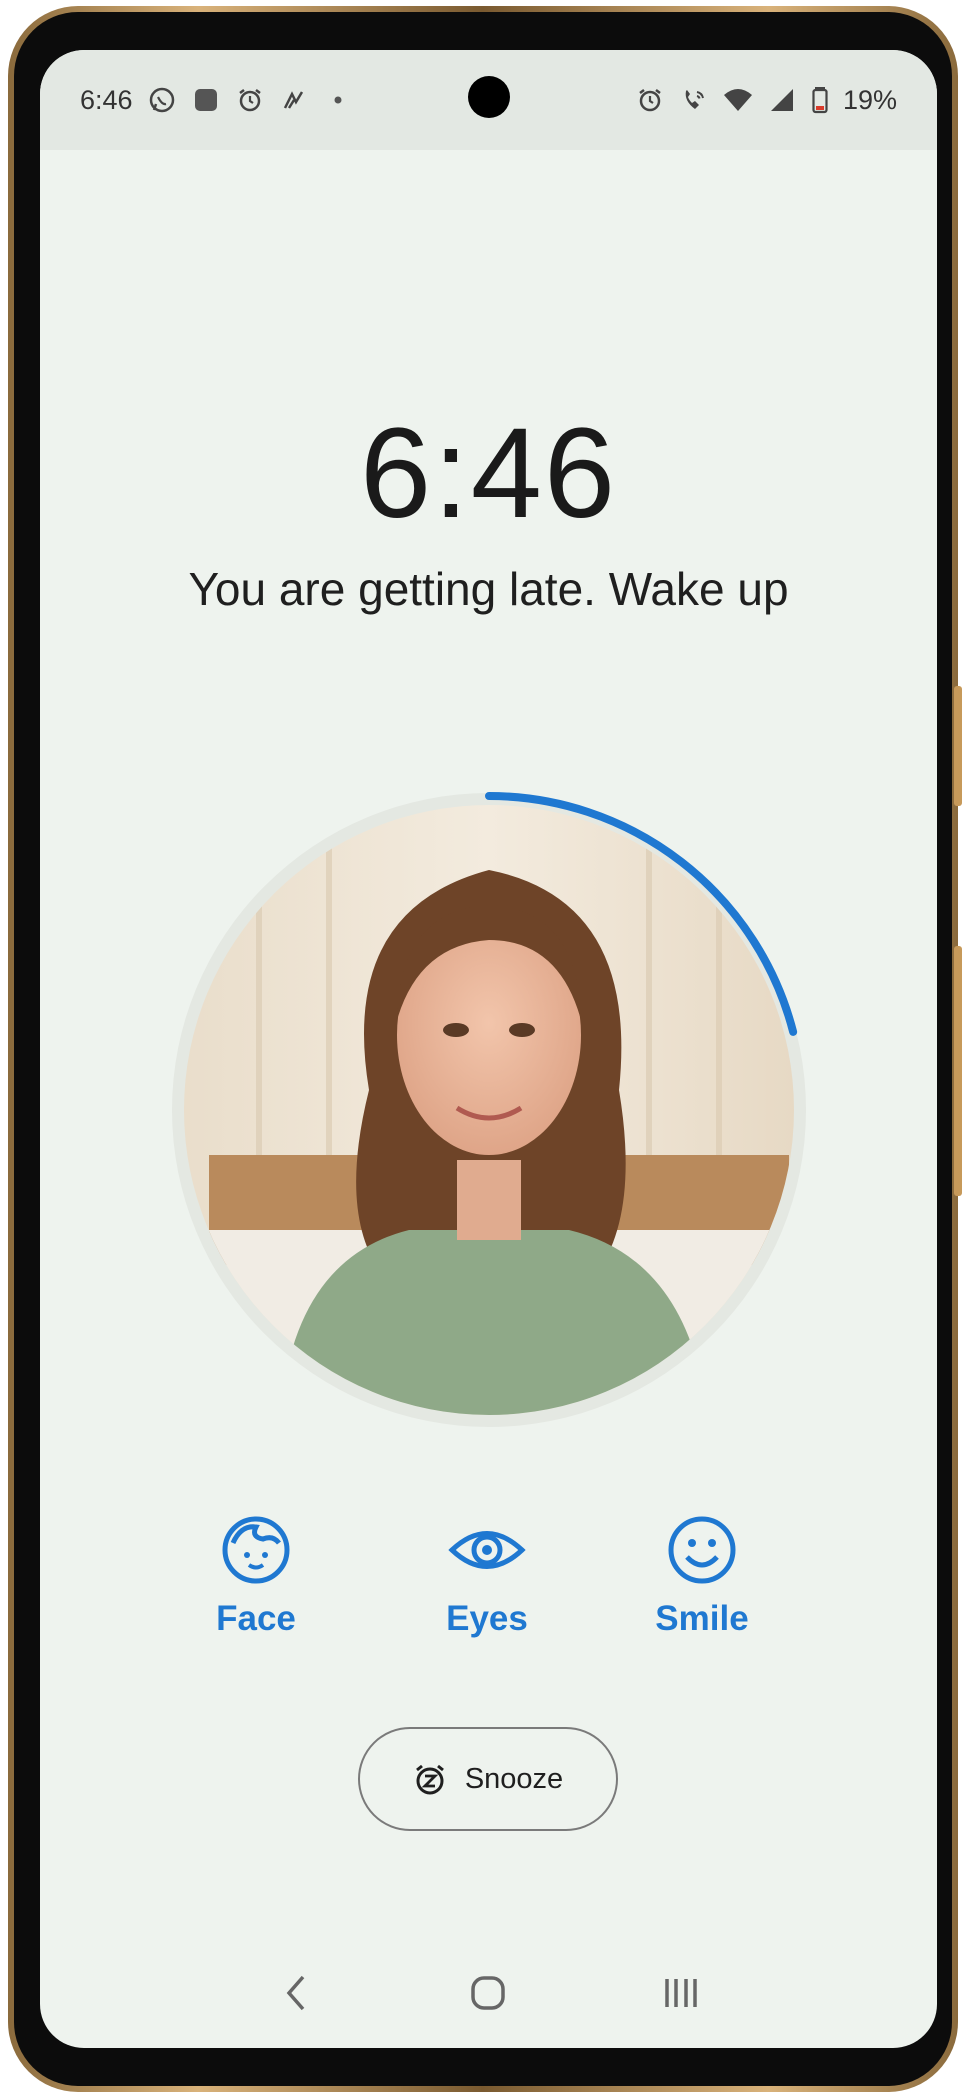 The width and height of the screenshot is (978, 2100). Describe the element at coordinates (429, 1779) in the screenshot. I see `snooze-alarm-icon` at that location.